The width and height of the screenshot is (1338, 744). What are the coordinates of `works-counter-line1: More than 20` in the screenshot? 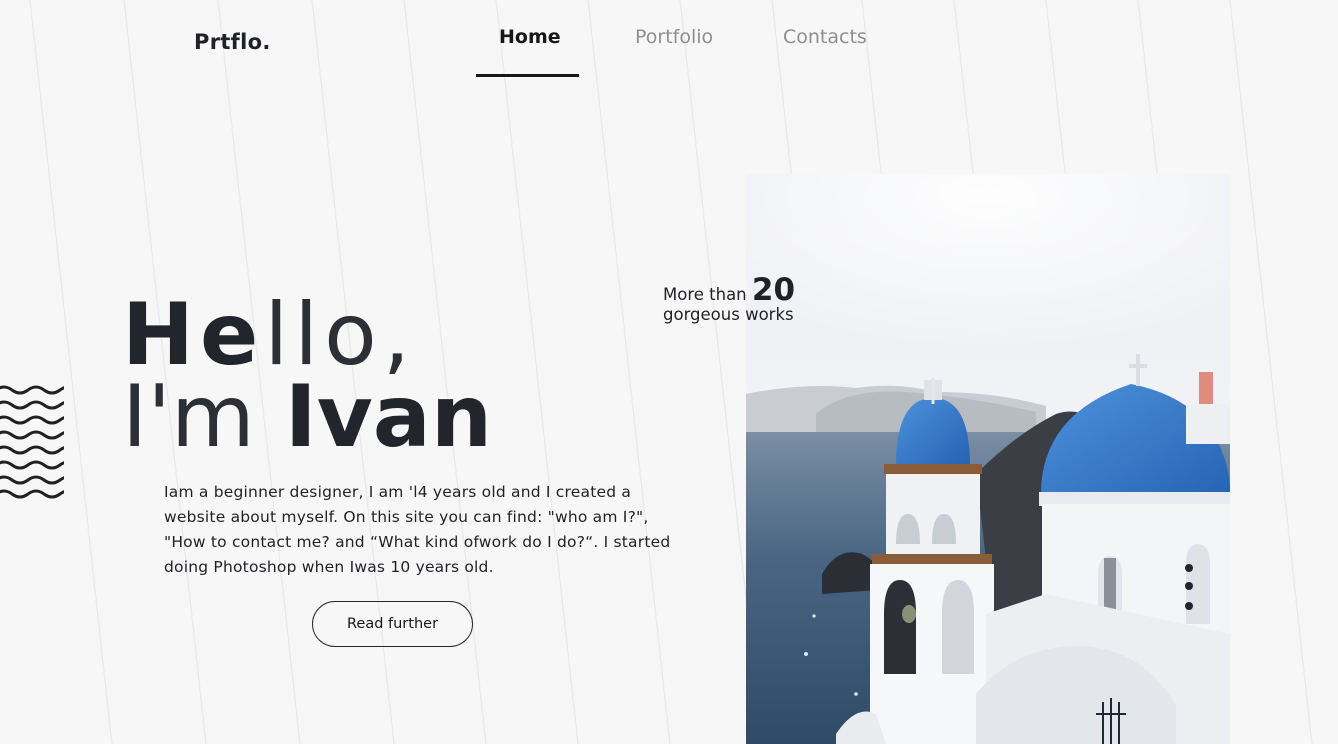 It's located at (729, 290).